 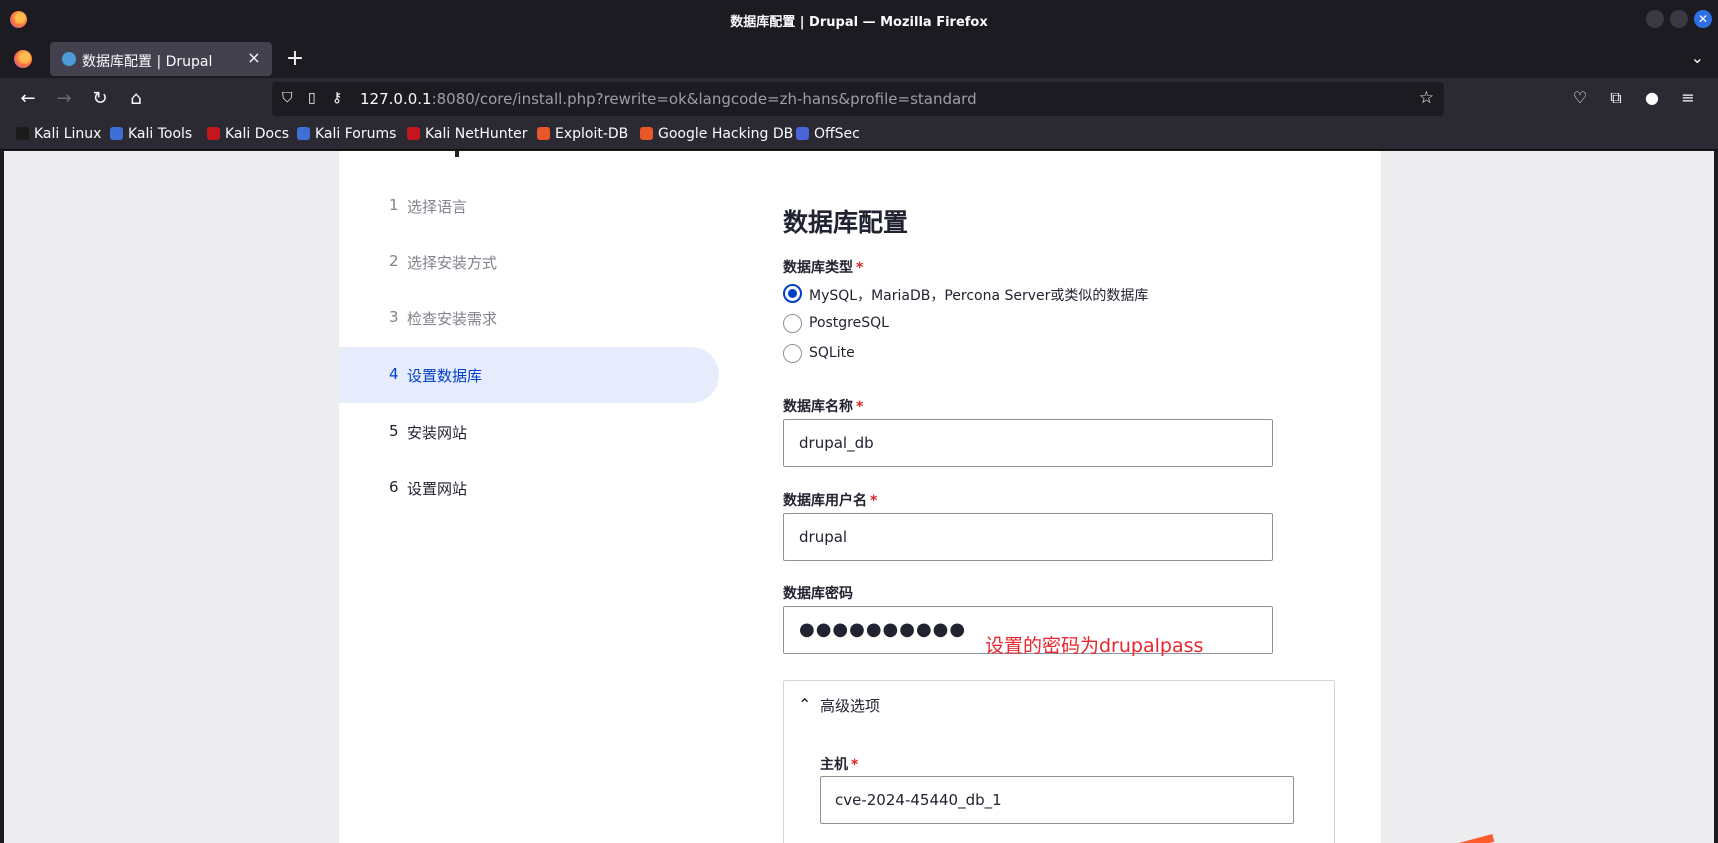 What do you see at coordinates (23, 59) in the screenshot?
I see `firefox-view-icon` at bounding box center [23, 59].